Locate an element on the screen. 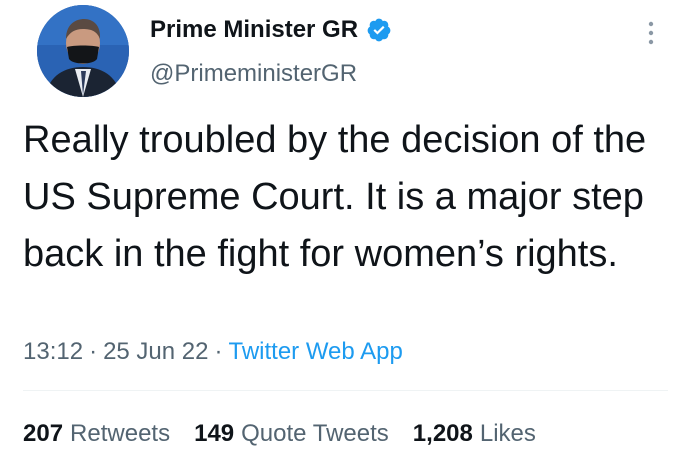 This screenshot has width=690, height=467. quote-tweets-stat: 149 Quote Tweets is located at coordinates (291, 434).